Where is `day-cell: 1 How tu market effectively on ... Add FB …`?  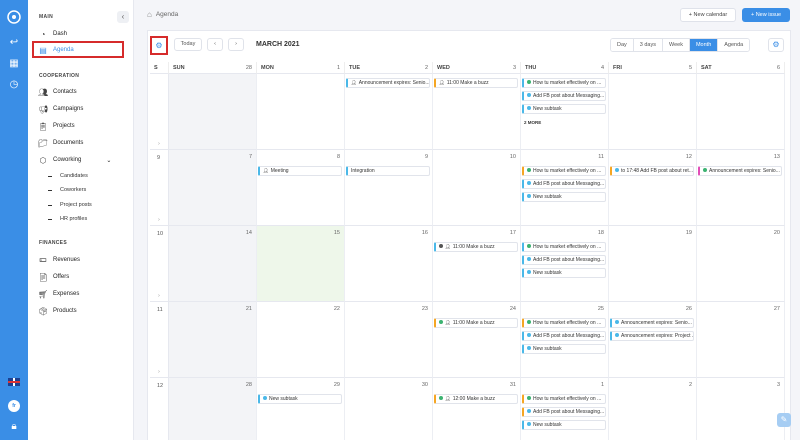 day-cell: 1 How tu market effectively on ... Add FB … is located at coordinates (565, 409).